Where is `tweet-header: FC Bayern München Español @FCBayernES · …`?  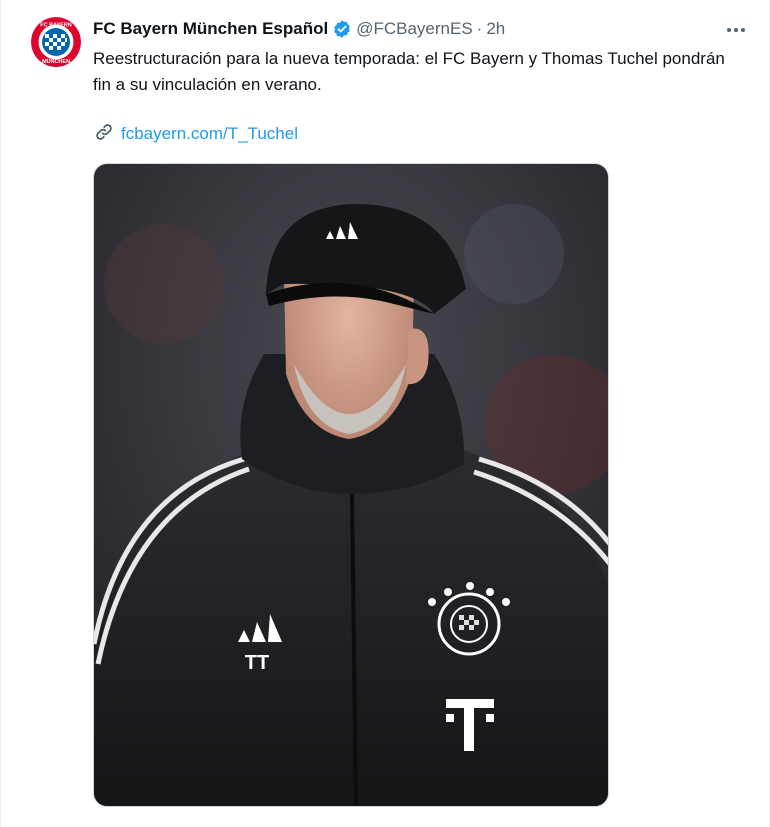 tweet-header: FC Bayern München Español @FCBayernES · … is located at coordinates (299, 29).